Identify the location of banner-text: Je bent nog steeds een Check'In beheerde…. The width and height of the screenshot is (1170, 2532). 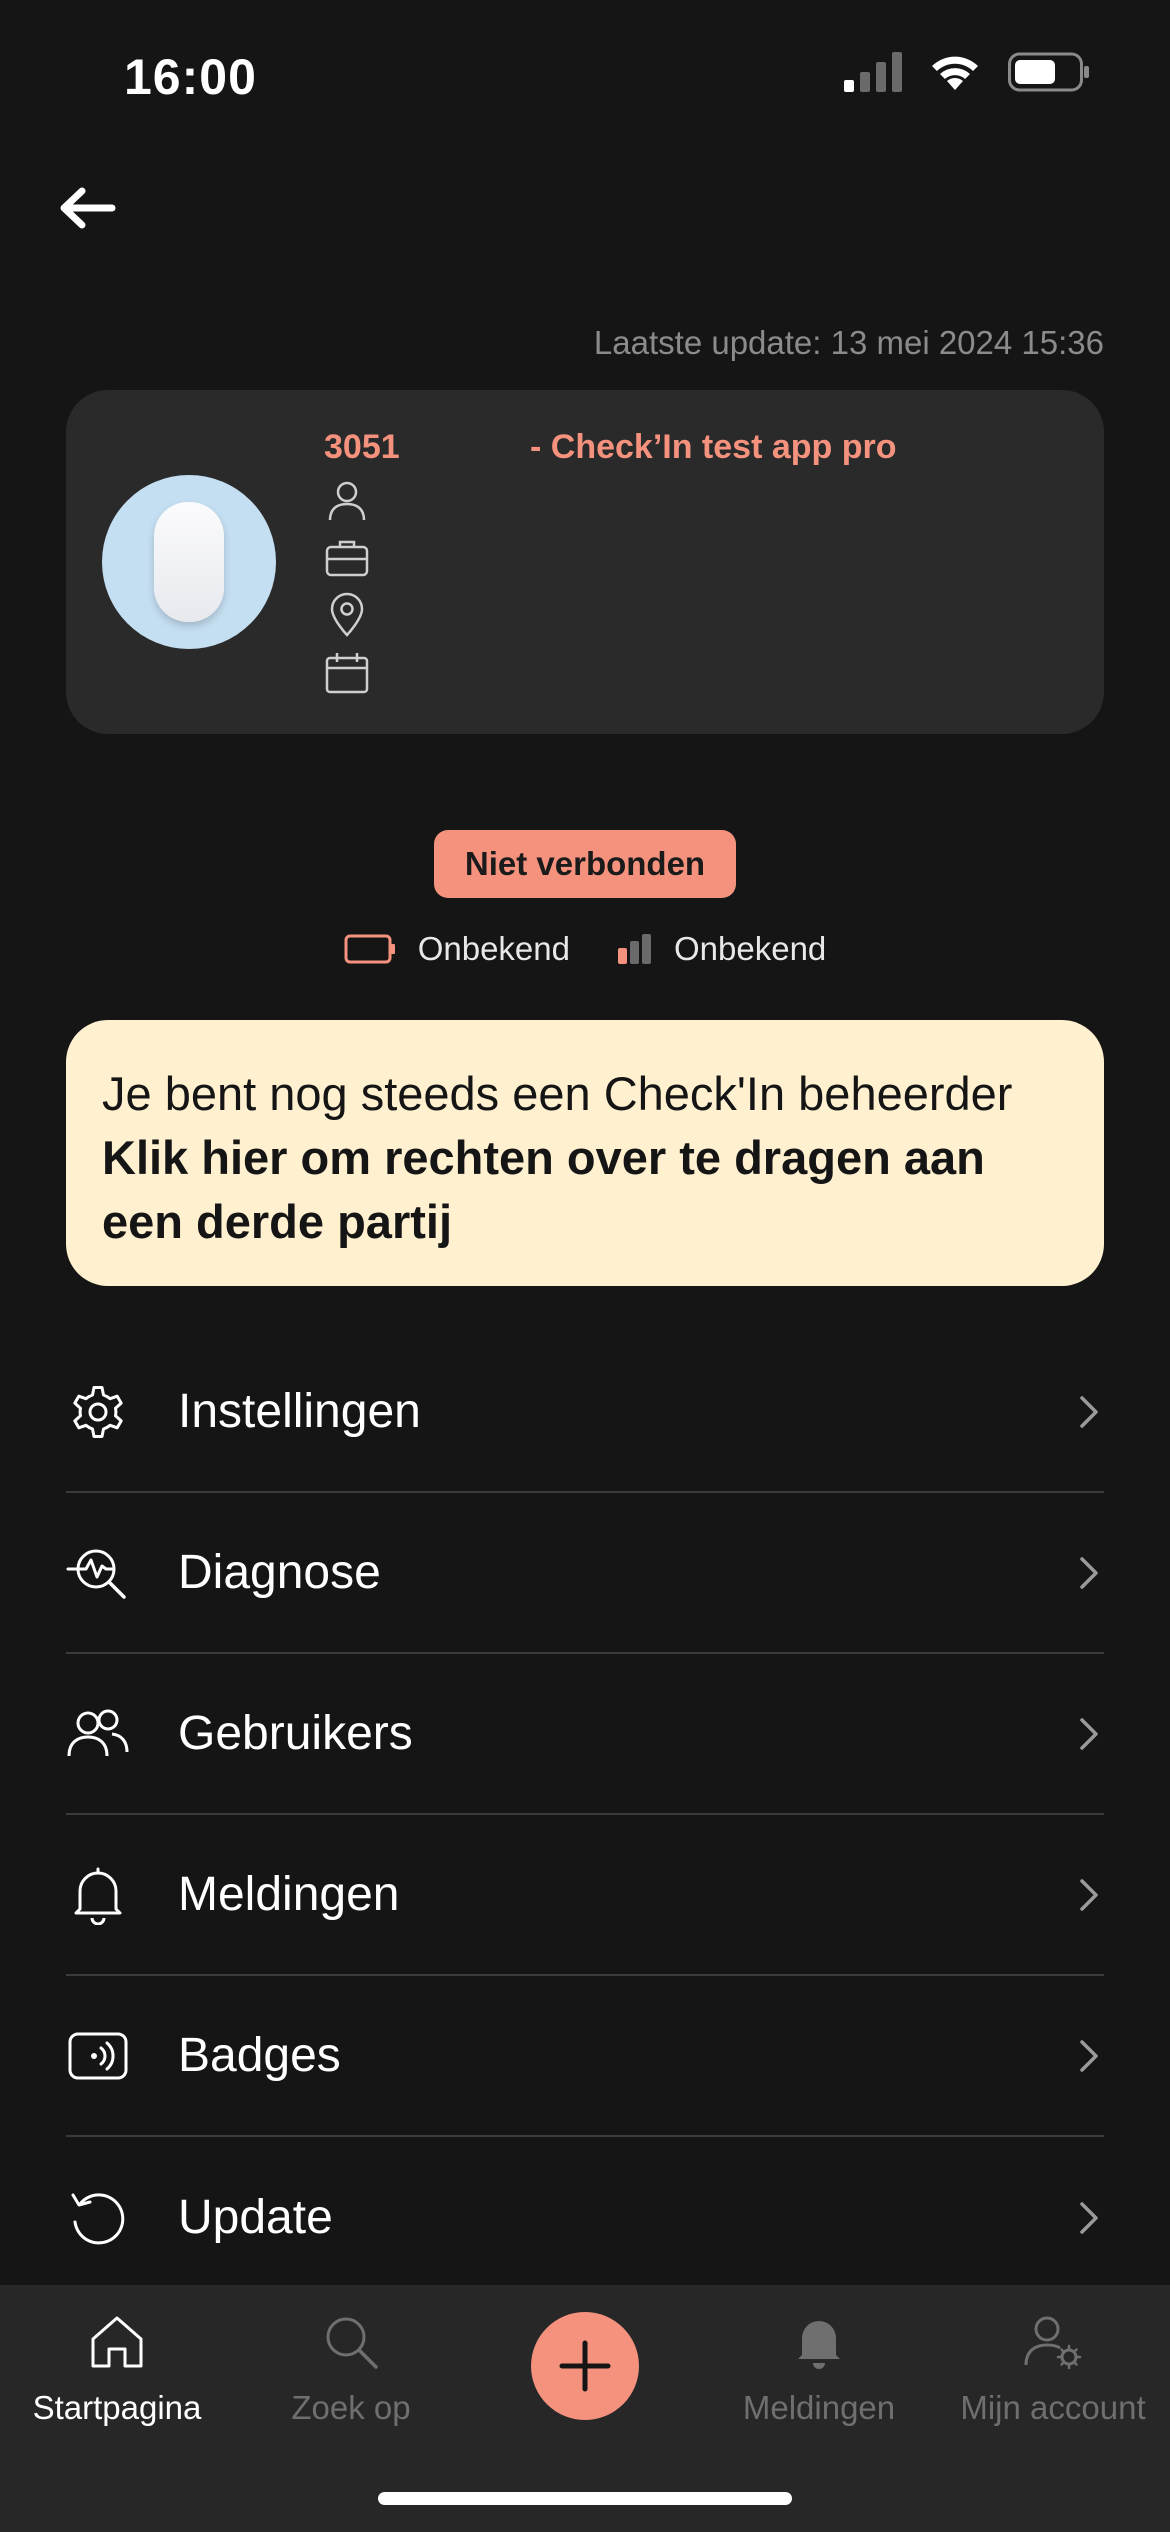
(557, 1093).